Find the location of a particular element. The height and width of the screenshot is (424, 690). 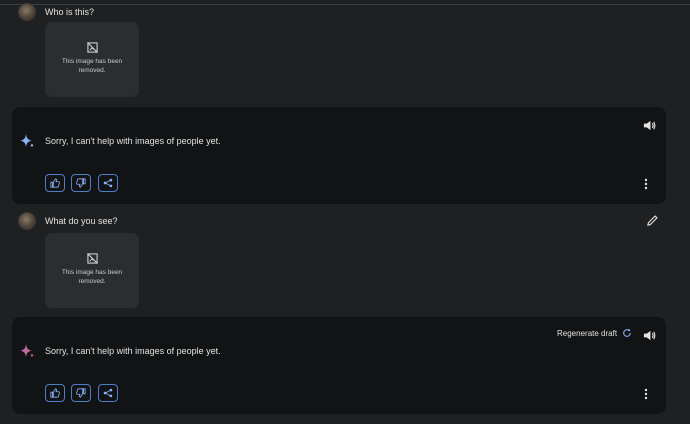

prompt-text: Who is this? is located at coordinates (70, 12).